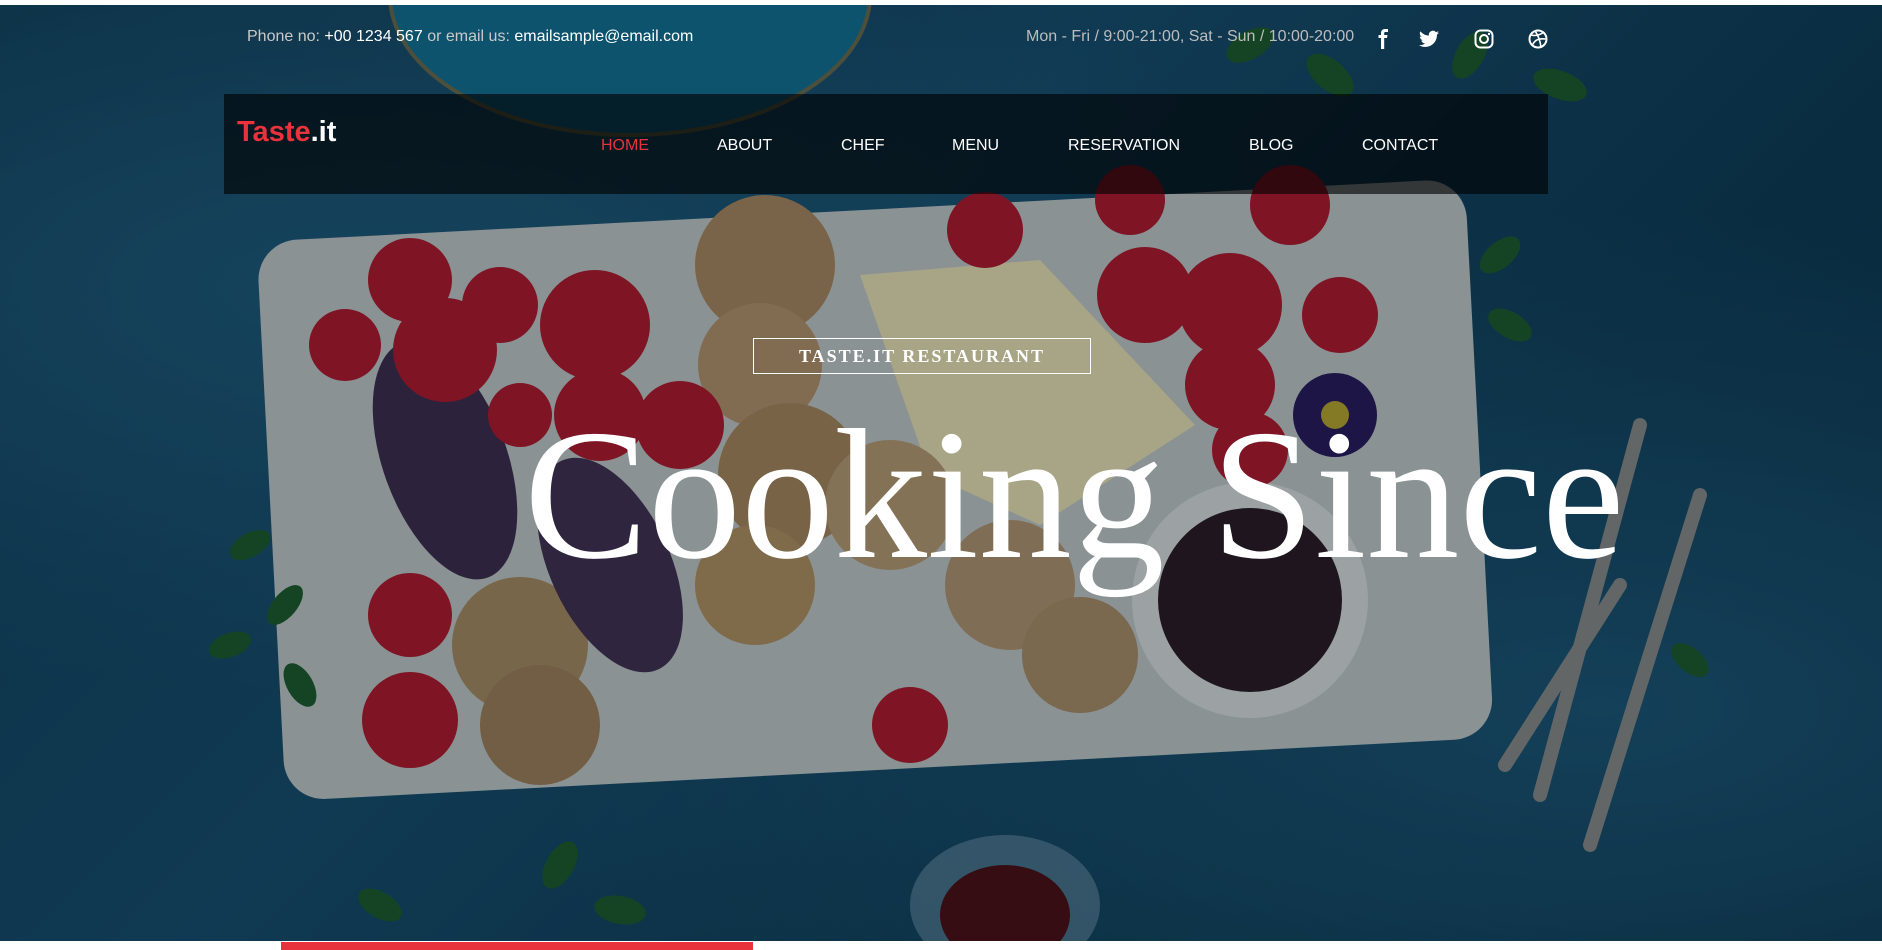 The image size is (1882, 950). What do you see at coordinates (323, 132) in the screenshot?
I see `logo-suffix: .it` at bounding box center [323, 132].